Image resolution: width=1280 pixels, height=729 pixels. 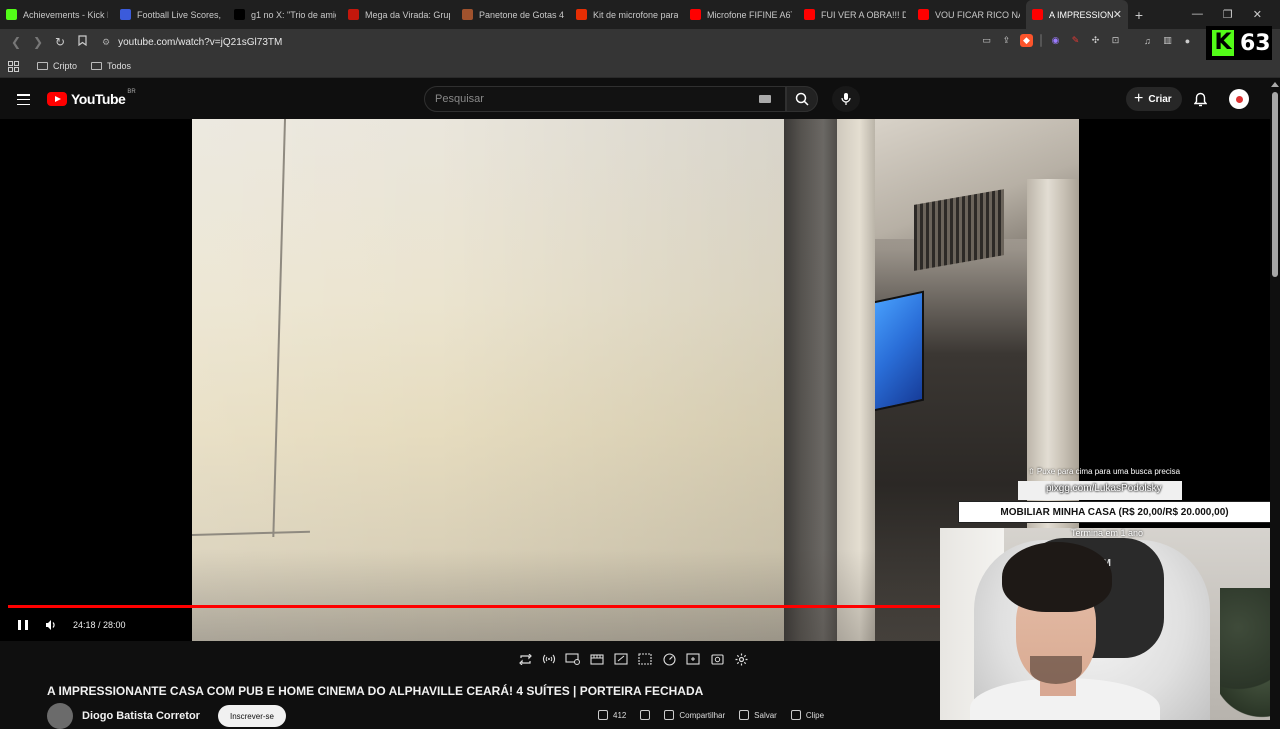 I want to click on tab-title: Kit de microfone para, so click(x=635, y=14).